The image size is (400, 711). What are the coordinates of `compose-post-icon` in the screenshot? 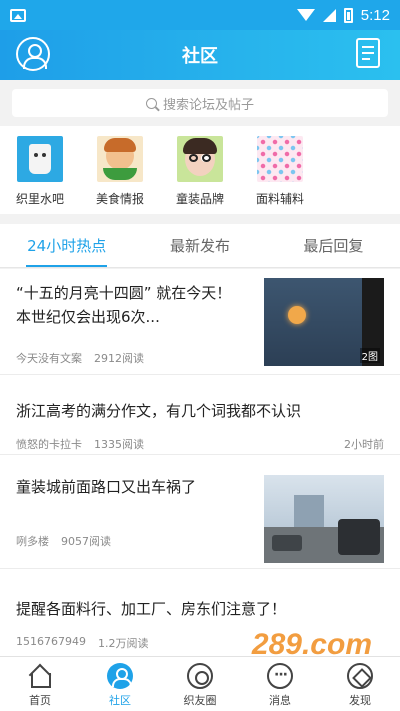 It's located at (368, 53).